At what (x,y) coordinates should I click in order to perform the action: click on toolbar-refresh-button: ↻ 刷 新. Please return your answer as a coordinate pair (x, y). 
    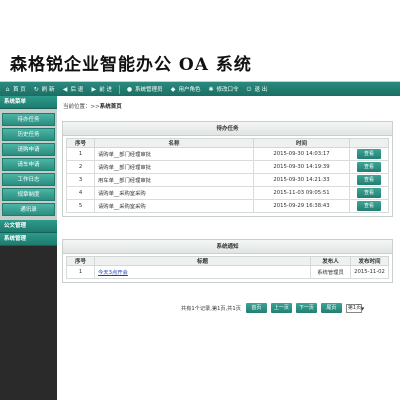
    Looking at the image, I should click on (44, 89).